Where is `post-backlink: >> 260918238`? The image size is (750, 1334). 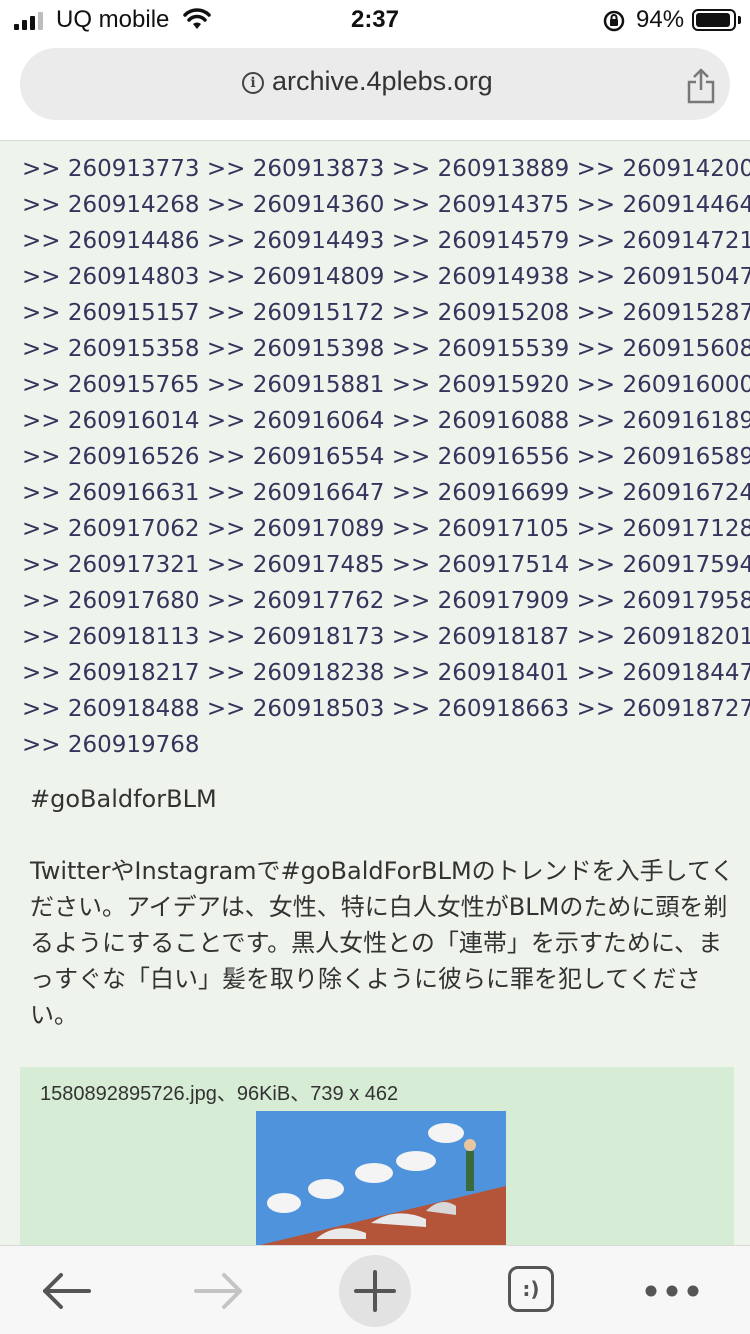 post-backlink: >> 260918238 is located at coordinates (299, 673).